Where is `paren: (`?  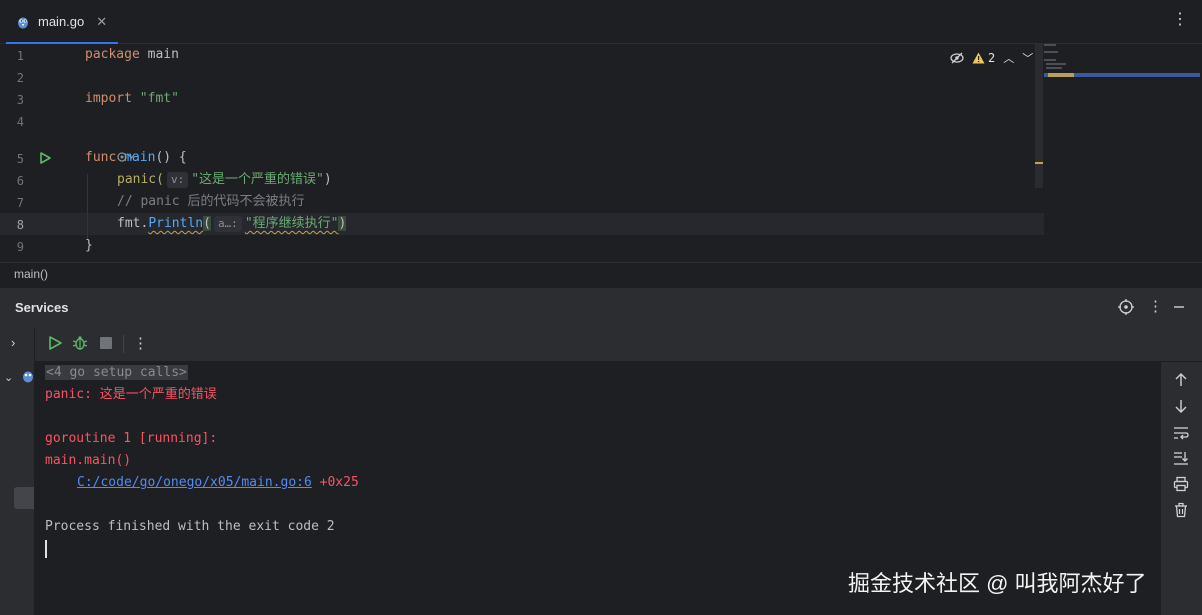
paren: ( is located at coordinates (207, 223).